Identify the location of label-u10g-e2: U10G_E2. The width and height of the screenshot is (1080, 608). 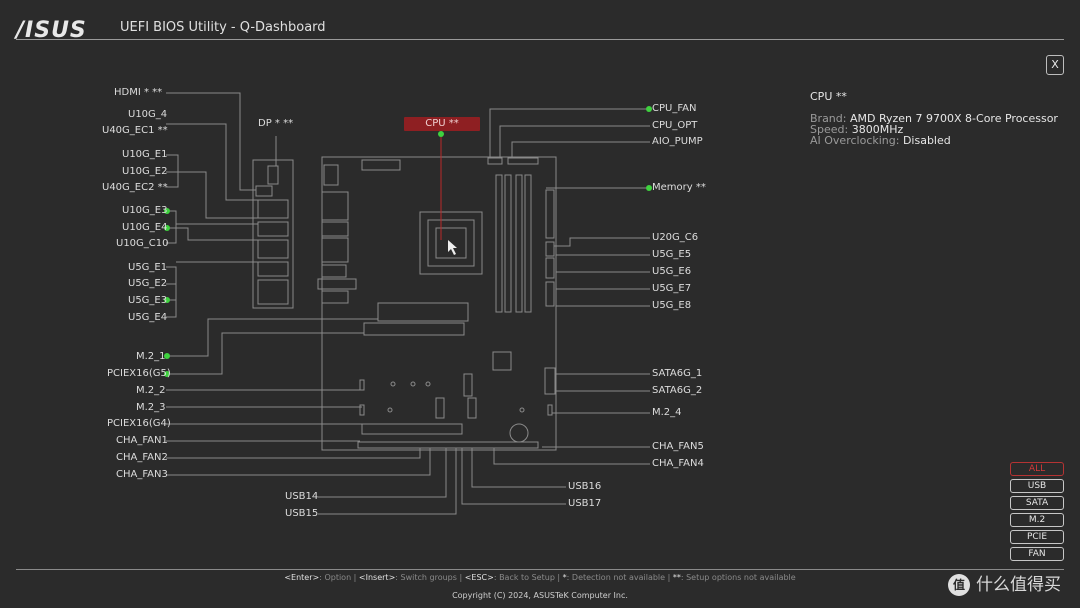
(144, 172).